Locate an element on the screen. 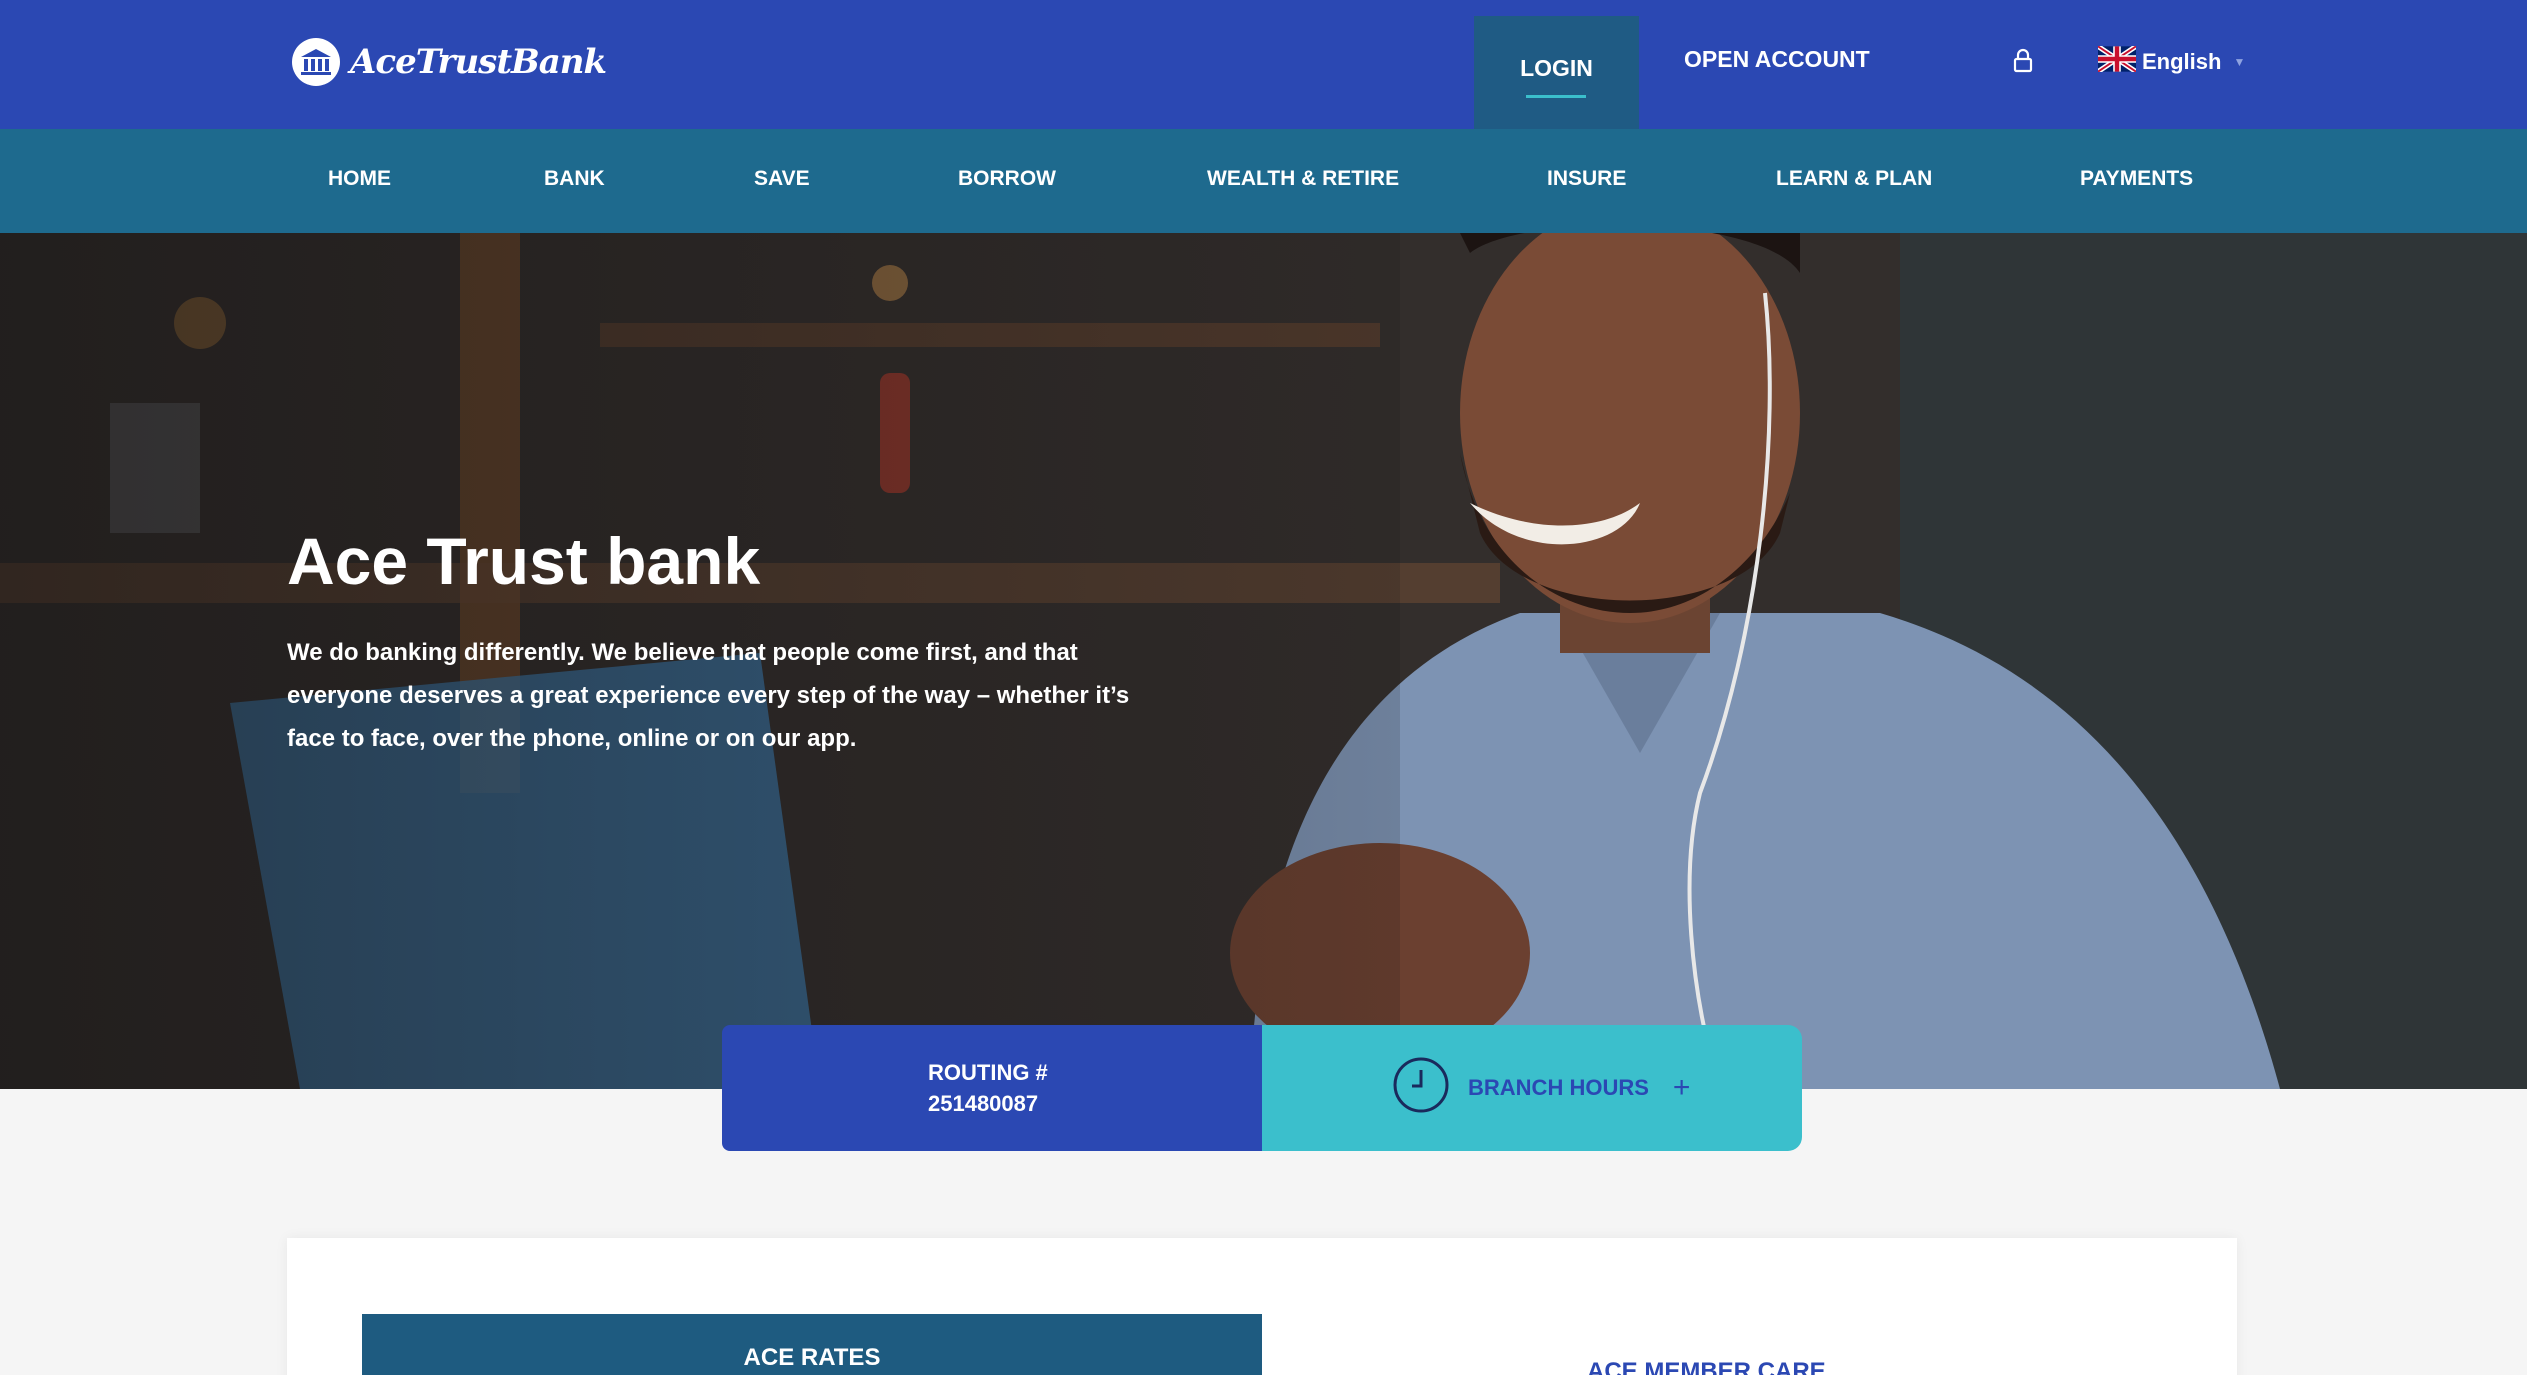 This screenshot has height=1375, width=2527. nav-item-wealth-retire: WEALTH & RETIRE is located at coordinates (1303, 179).